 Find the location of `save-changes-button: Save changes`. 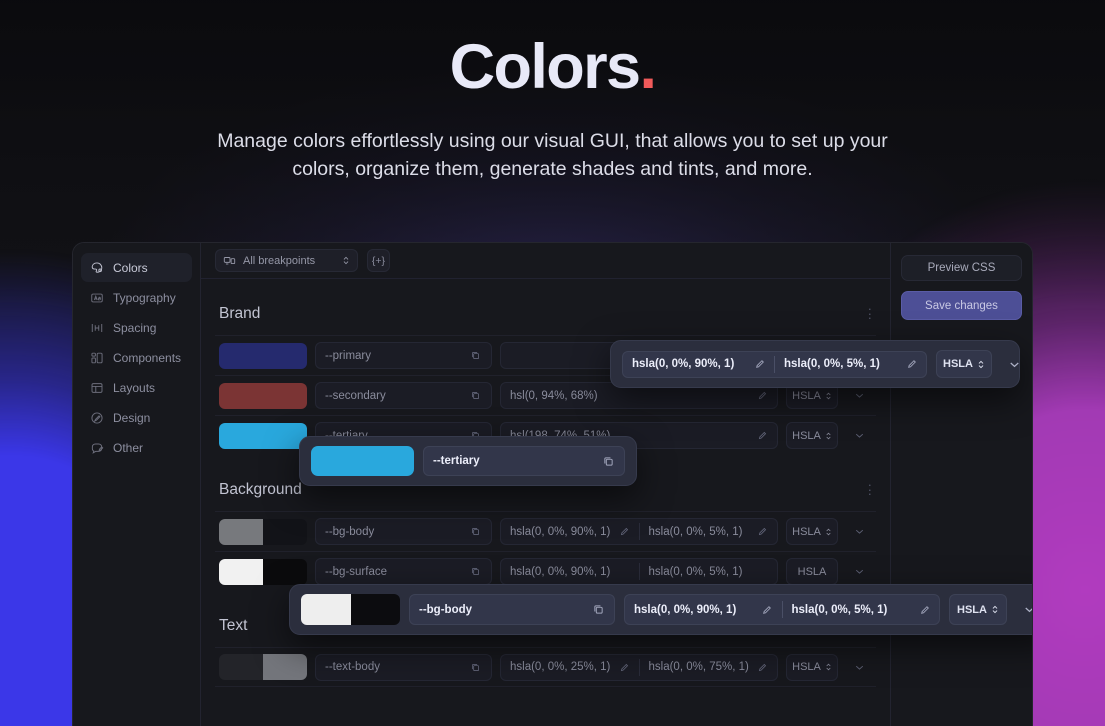

save-changes-button: Save changes is located at coordinates (961, 305).